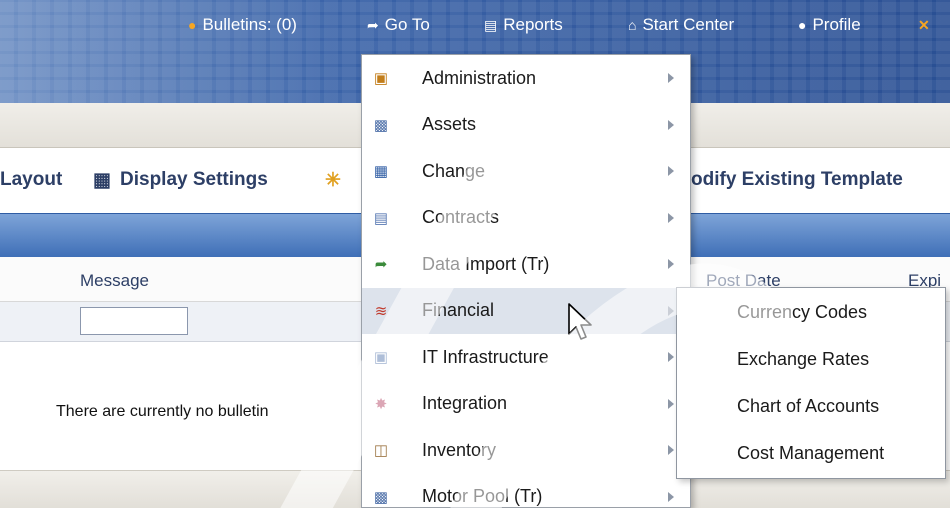 This screenshot has width=950, height=508. I want to click on submenu-item-currency-codes: Currency Codes, so click(802, 312).